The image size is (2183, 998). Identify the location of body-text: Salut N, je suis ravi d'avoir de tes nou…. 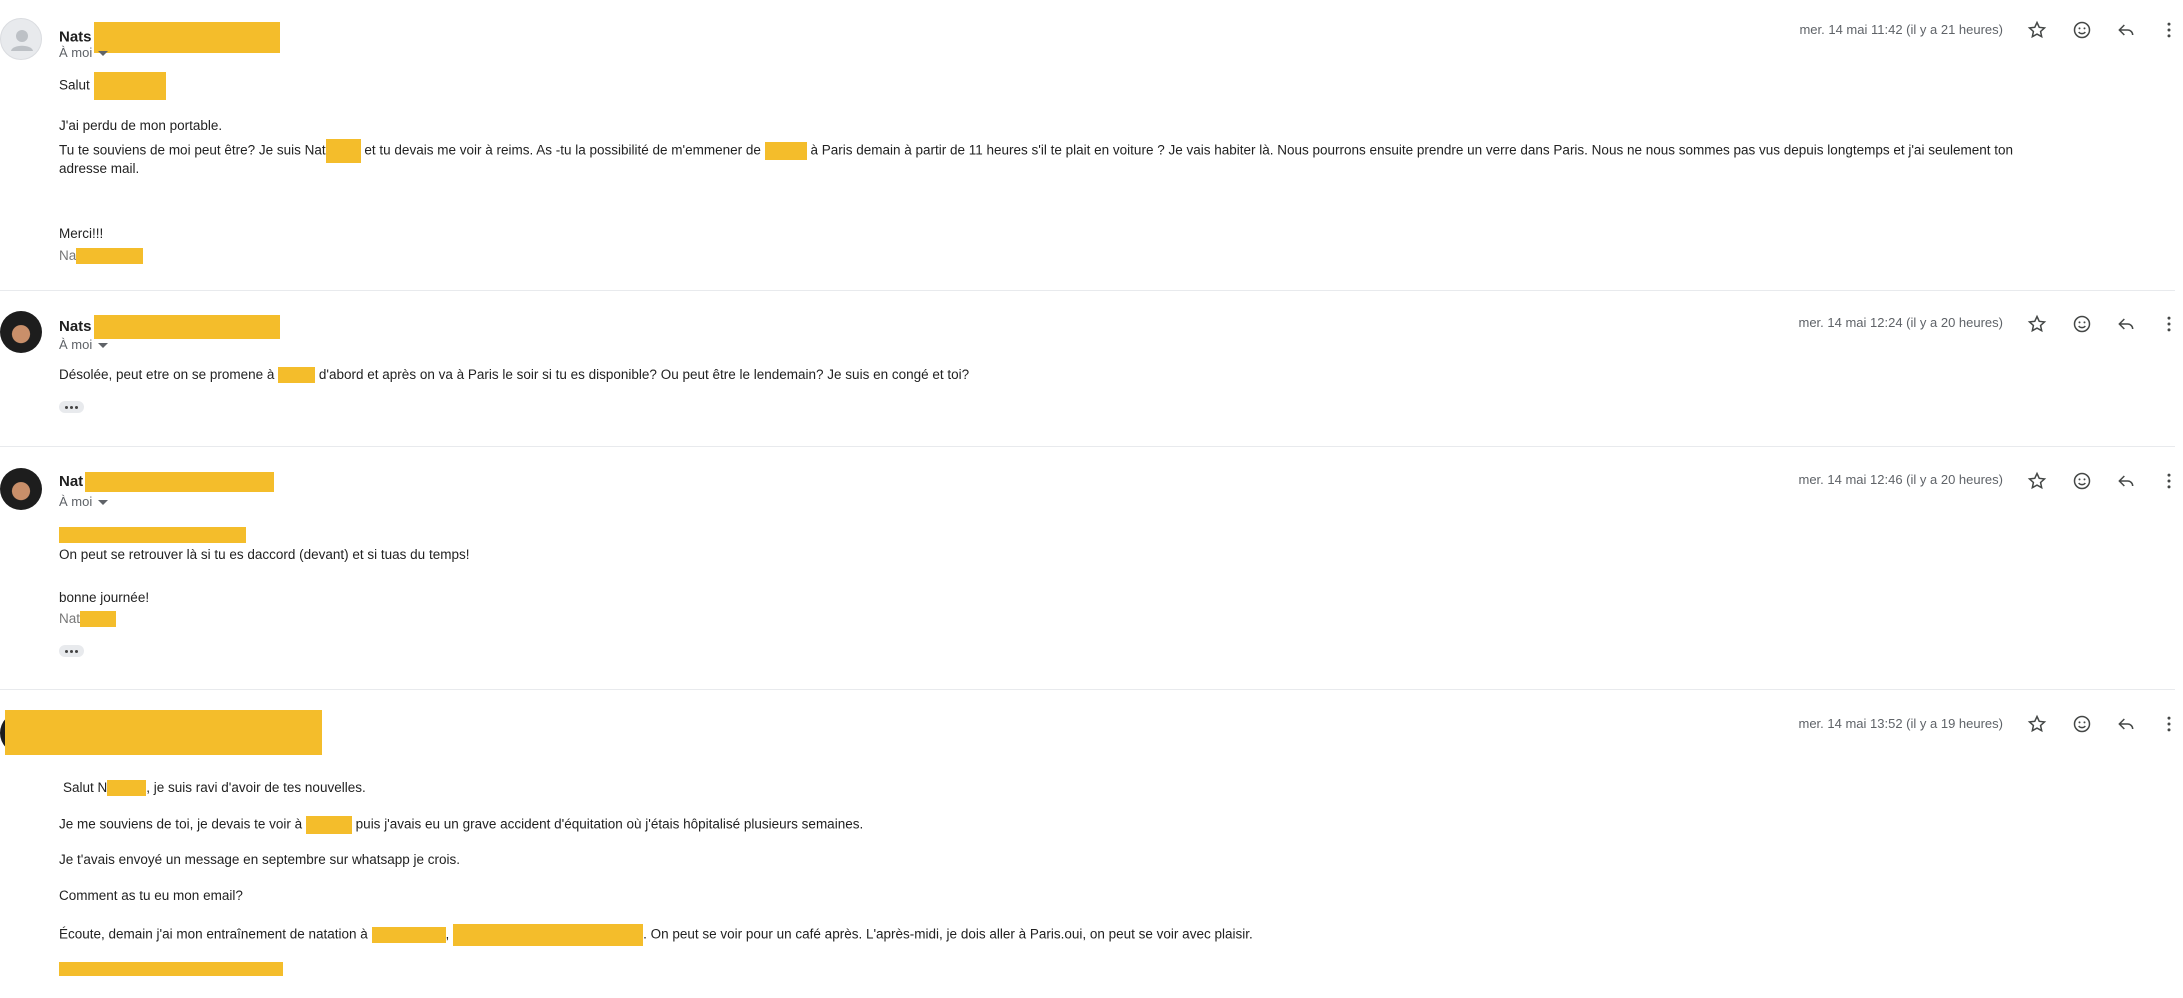
(214, 788).